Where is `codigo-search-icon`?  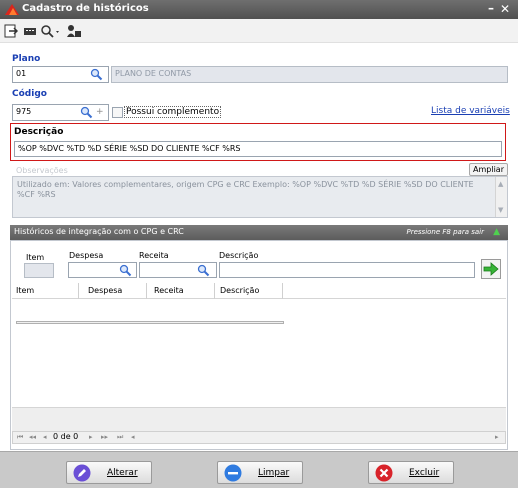 codigo-search-icon is located at coordinates (86, 112).